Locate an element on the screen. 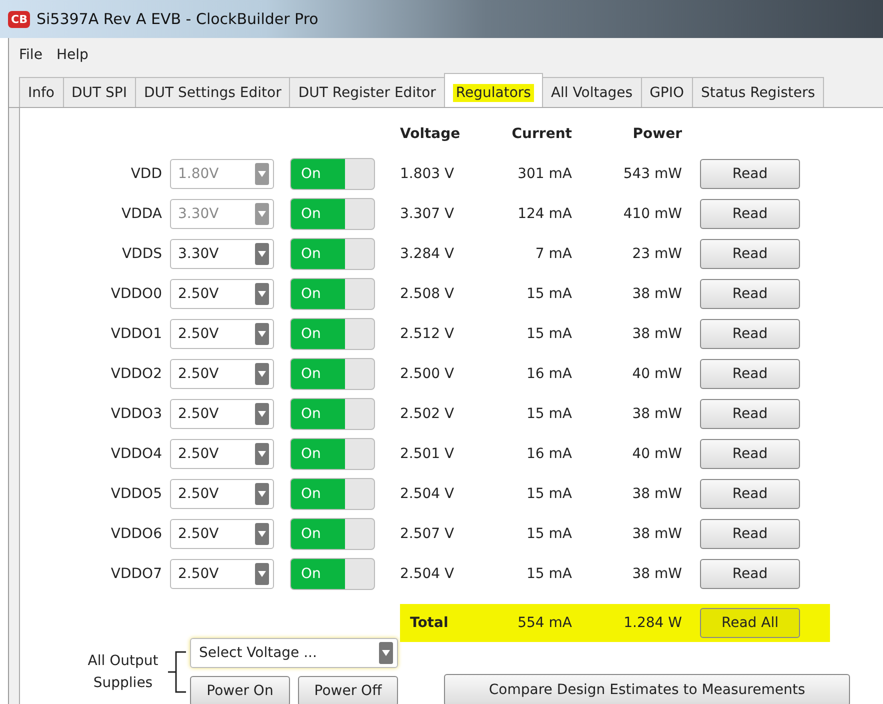 The image size is (883, 704). regulator-label: VDD is located at coordinates (146, 174).